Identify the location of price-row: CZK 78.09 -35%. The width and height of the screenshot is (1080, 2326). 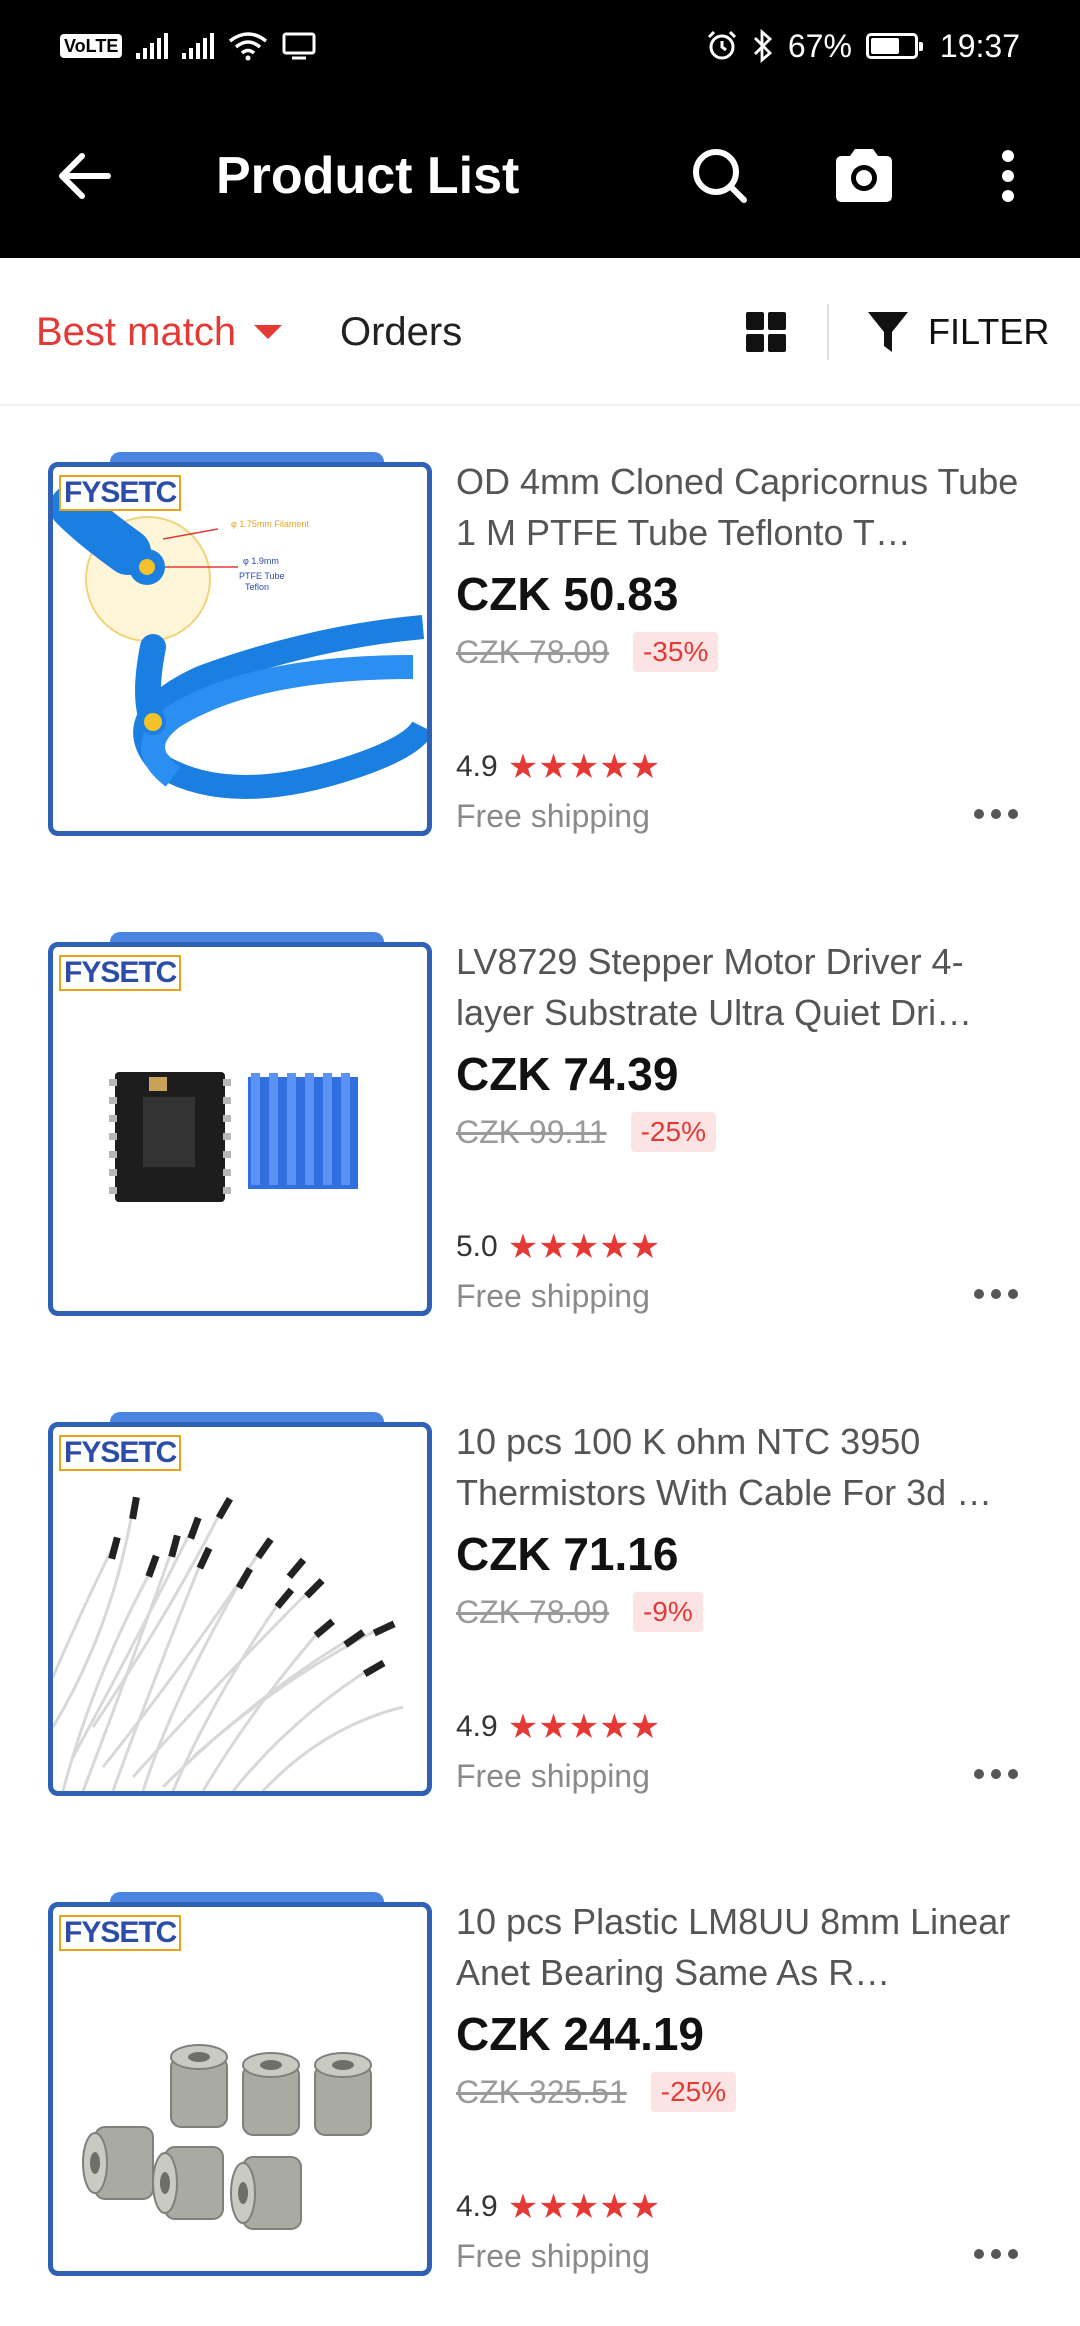
(587, 652).